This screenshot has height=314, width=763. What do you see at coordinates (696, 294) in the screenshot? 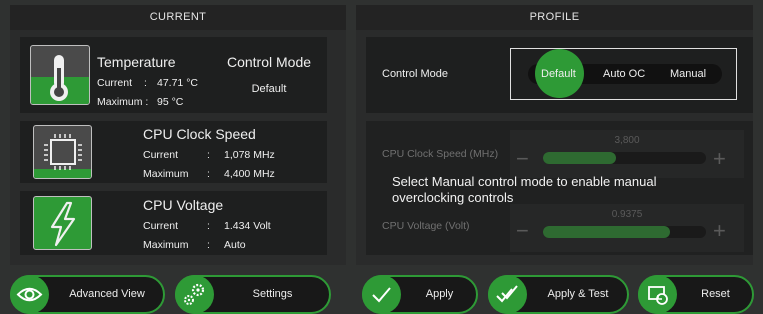
I see `reset-button: Reset` at bounding box center [696, 294].